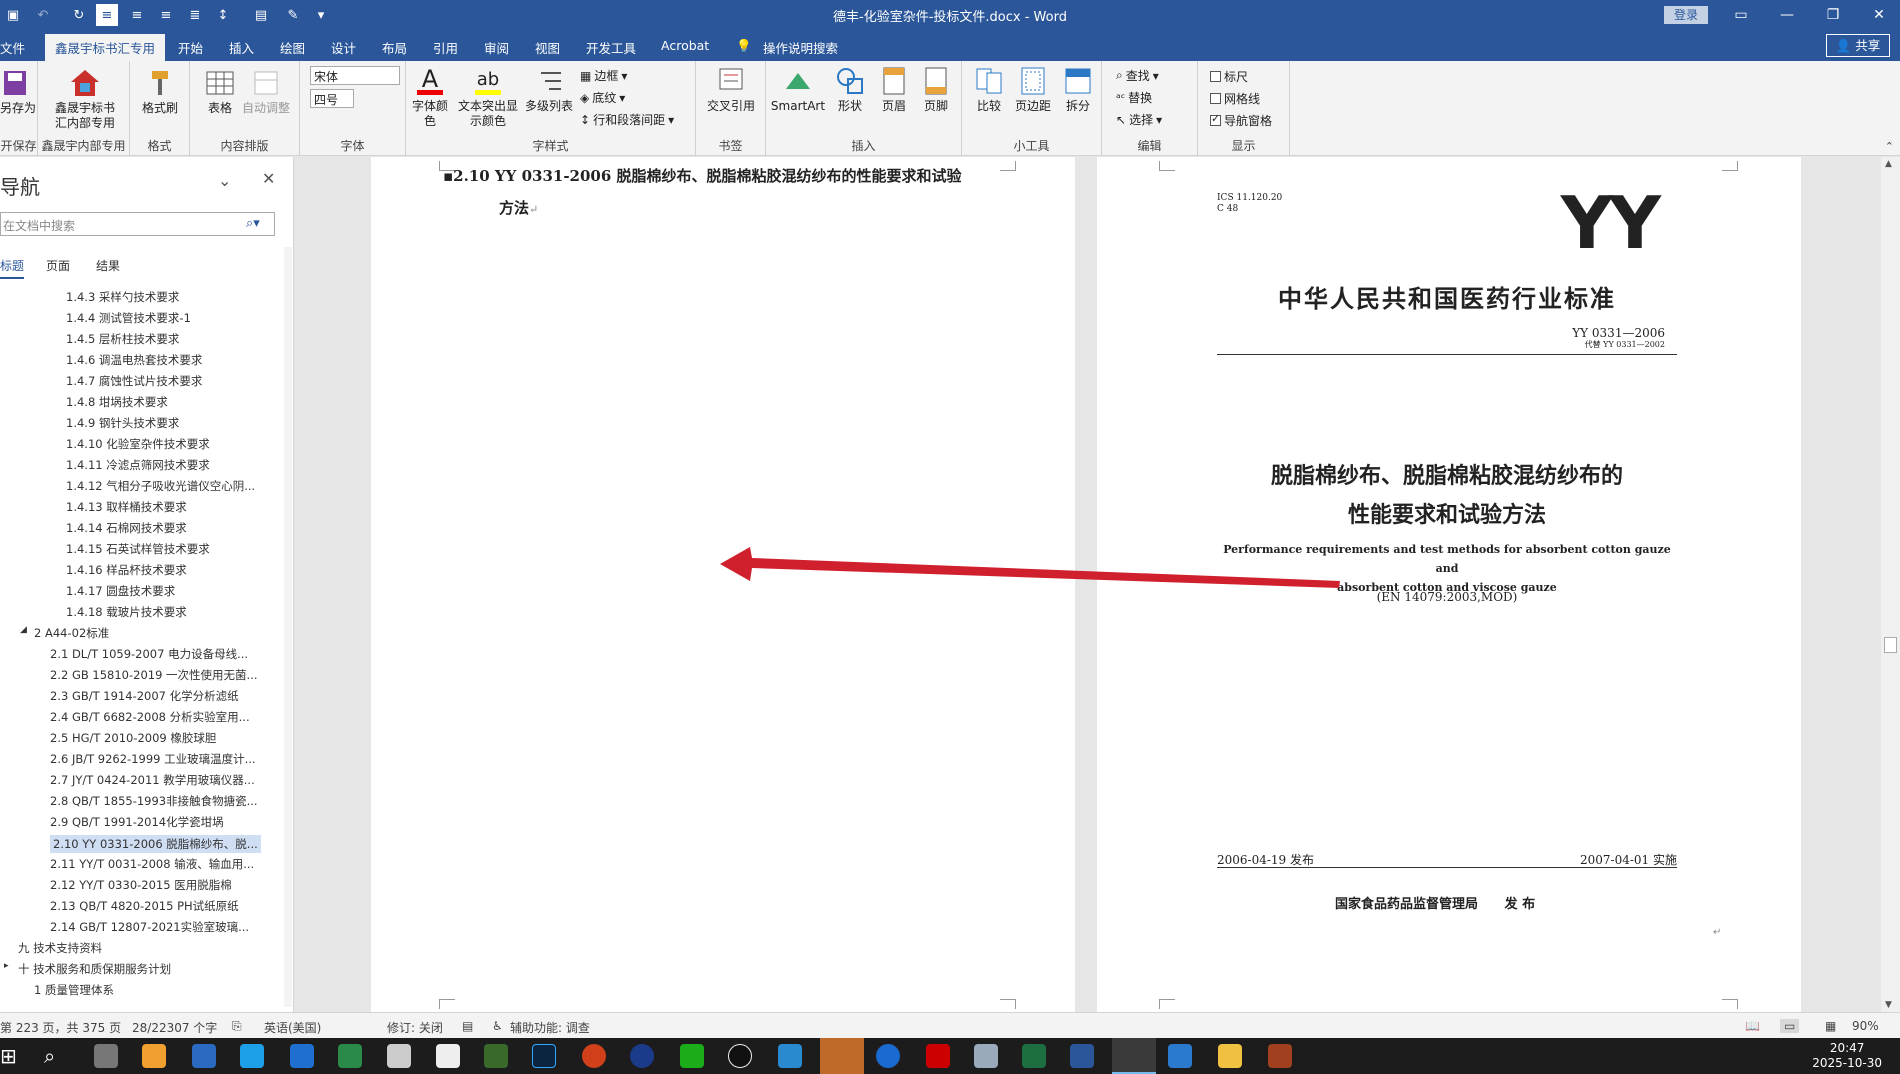 This screenshot has height=1074, width=1900. I want to click on status-track: 修订: 关闭, so click(415, 1027).